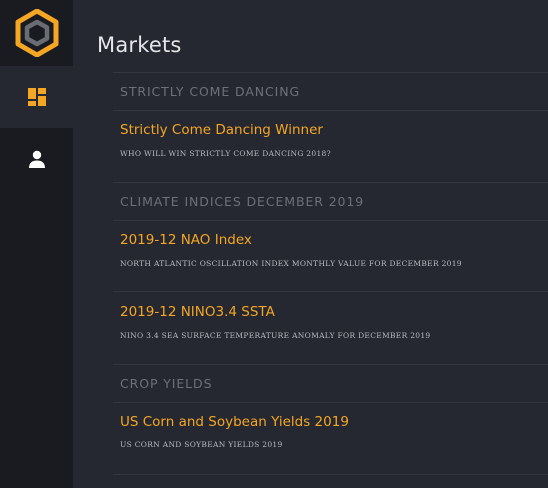 The width and height of the screenshot is (548, 488). I want to click on dashboard-icon, so click(36, 97).